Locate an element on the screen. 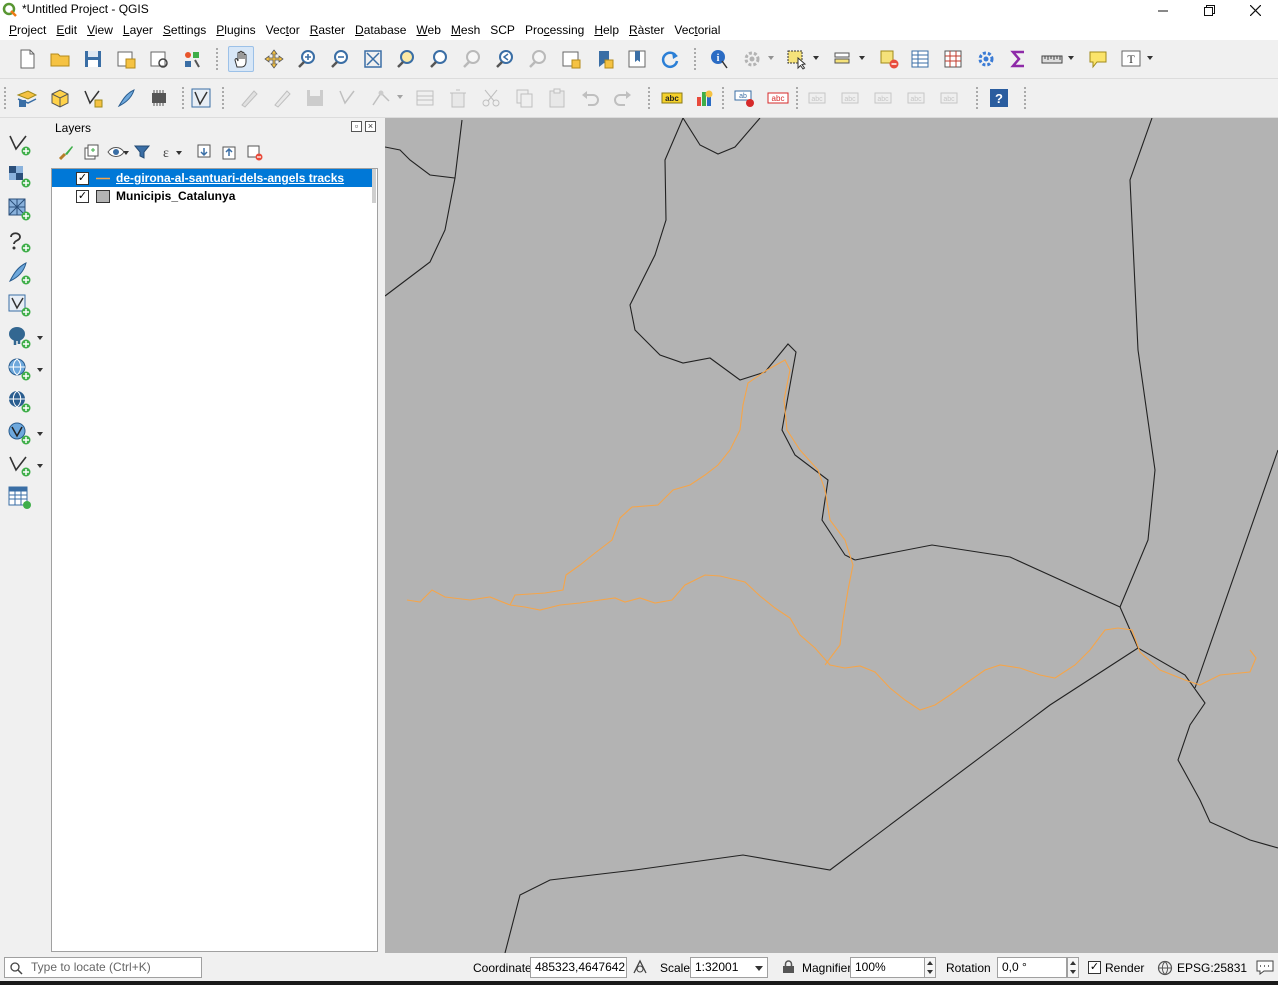  pin-labels-button: ab is located at coordinates (745, 98).